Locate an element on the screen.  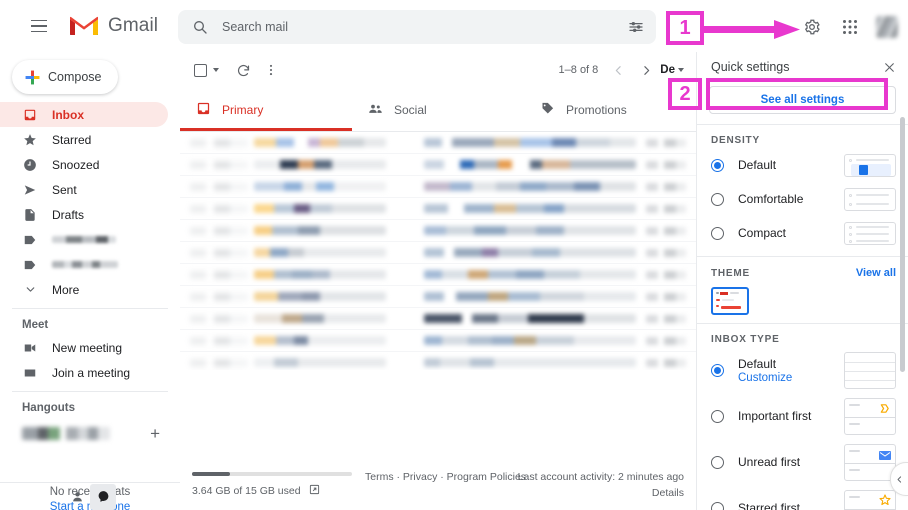
sidebar-item-new-meeting: New meeting is located at coordinates (84, 347).